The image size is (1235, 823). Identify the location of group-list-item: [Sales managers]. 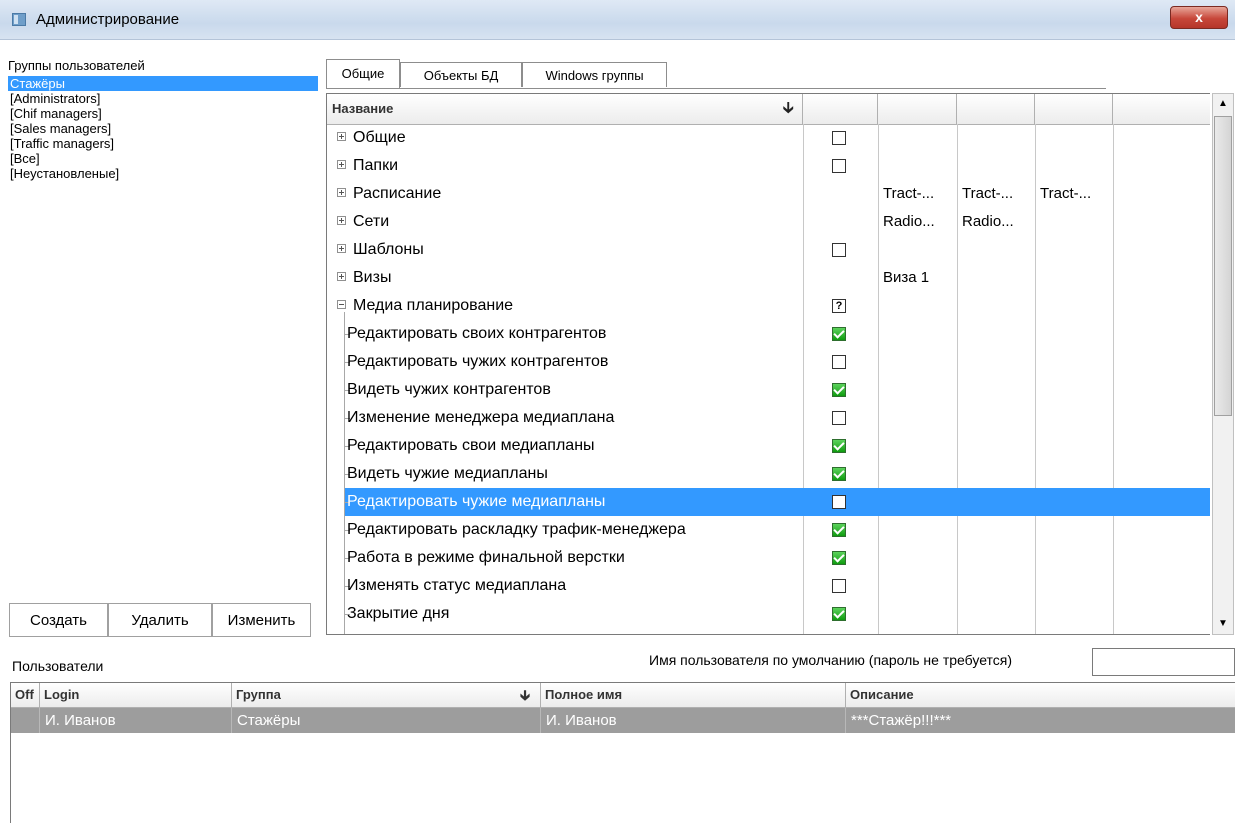
(163, 128).